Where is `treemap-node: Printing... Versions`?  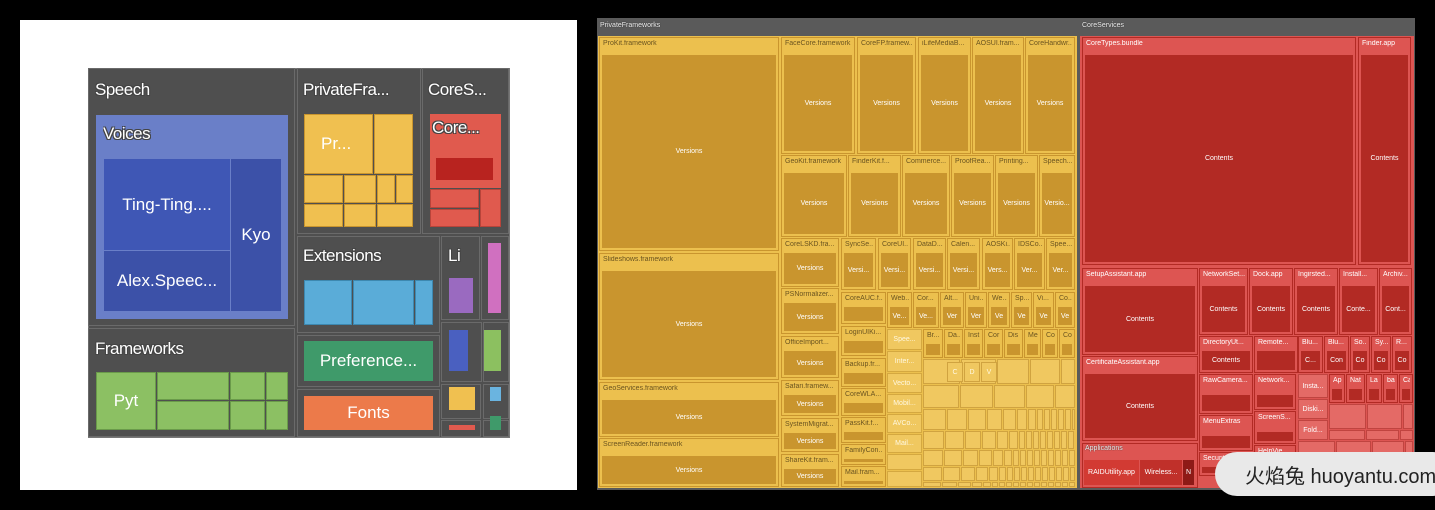
treemap-node: Printing... Versions is located at coordinates (1016, 196).